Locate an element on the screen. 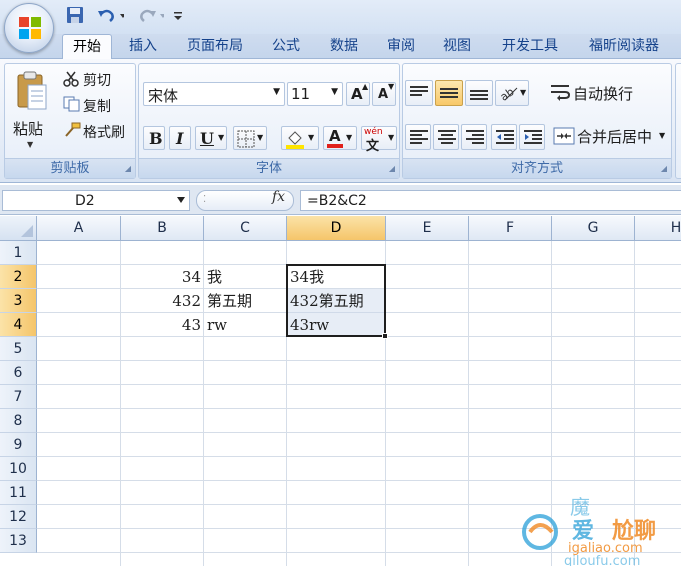 The image size is (681, 566). customize-icon is located at coordinates (178, 15).